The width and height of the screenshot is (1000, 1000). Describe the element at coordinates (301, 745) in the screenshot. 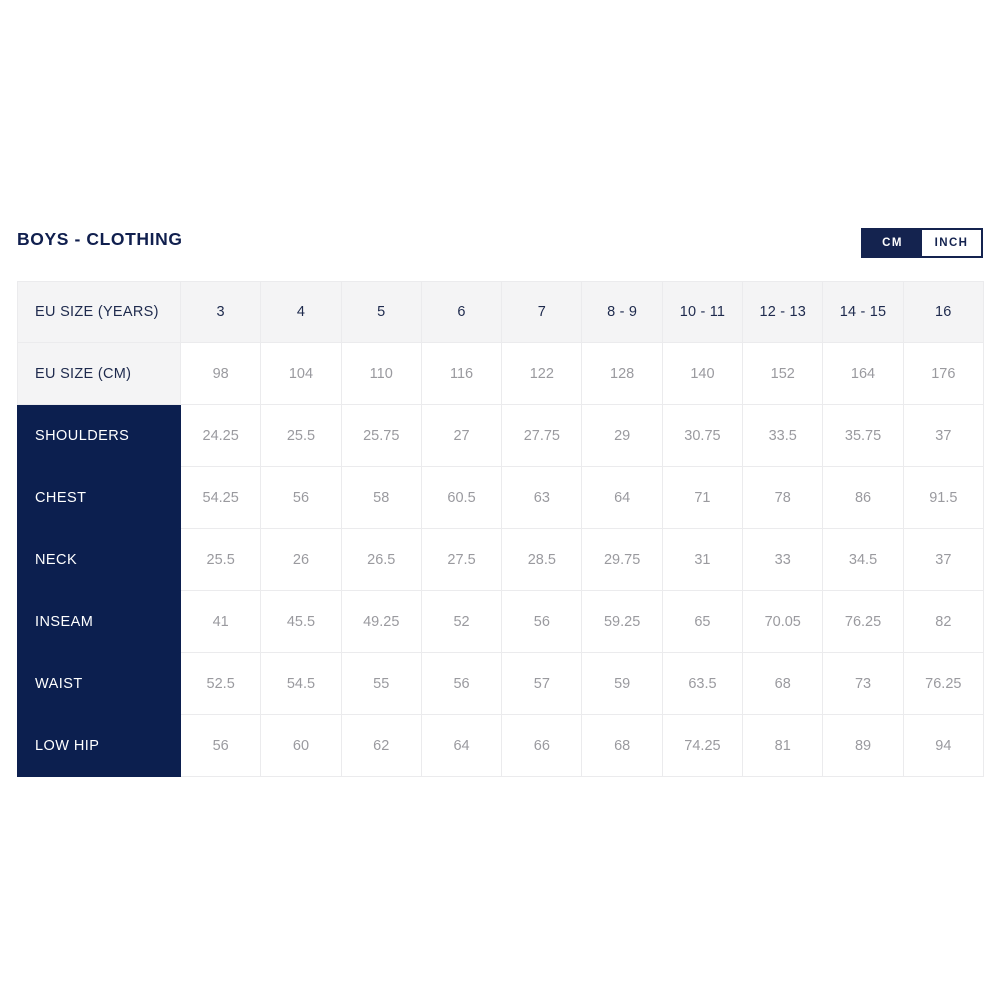

I see `table-cell: 60` at that location.